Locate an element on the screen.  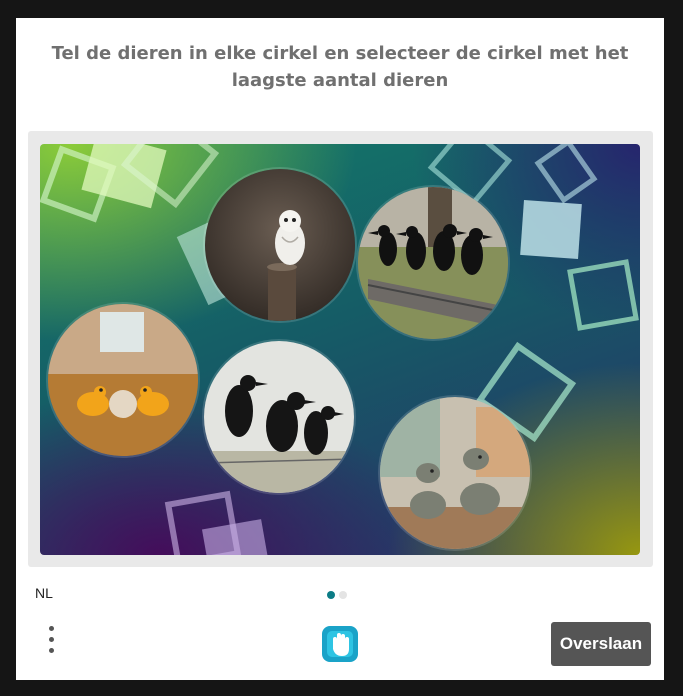
pagination-dots is located at coordinates (339, 592).